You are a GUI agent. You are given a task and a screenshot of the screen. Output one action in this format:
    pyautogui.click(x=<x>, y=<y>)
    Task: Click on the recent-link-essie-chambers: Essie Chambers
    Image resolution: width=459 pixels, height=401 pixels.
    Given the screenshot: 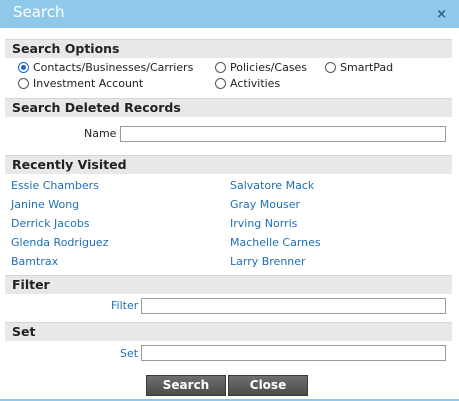 What is the action you would take?
    pyautogui.click(x=55, y=185)
    